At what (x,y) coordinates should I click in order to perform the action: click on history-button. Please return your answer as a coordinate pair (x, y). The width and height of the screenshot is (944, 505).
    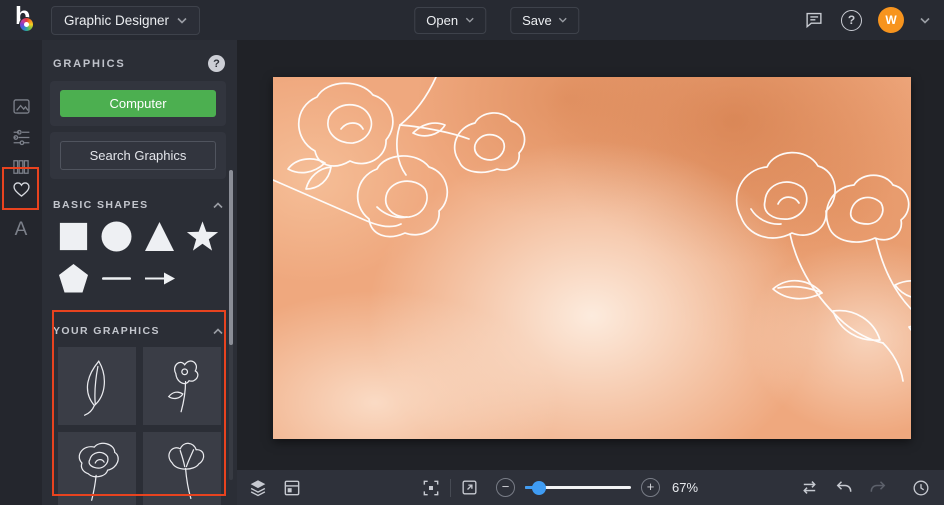
    Looking at the image, I should click on (921, 488).